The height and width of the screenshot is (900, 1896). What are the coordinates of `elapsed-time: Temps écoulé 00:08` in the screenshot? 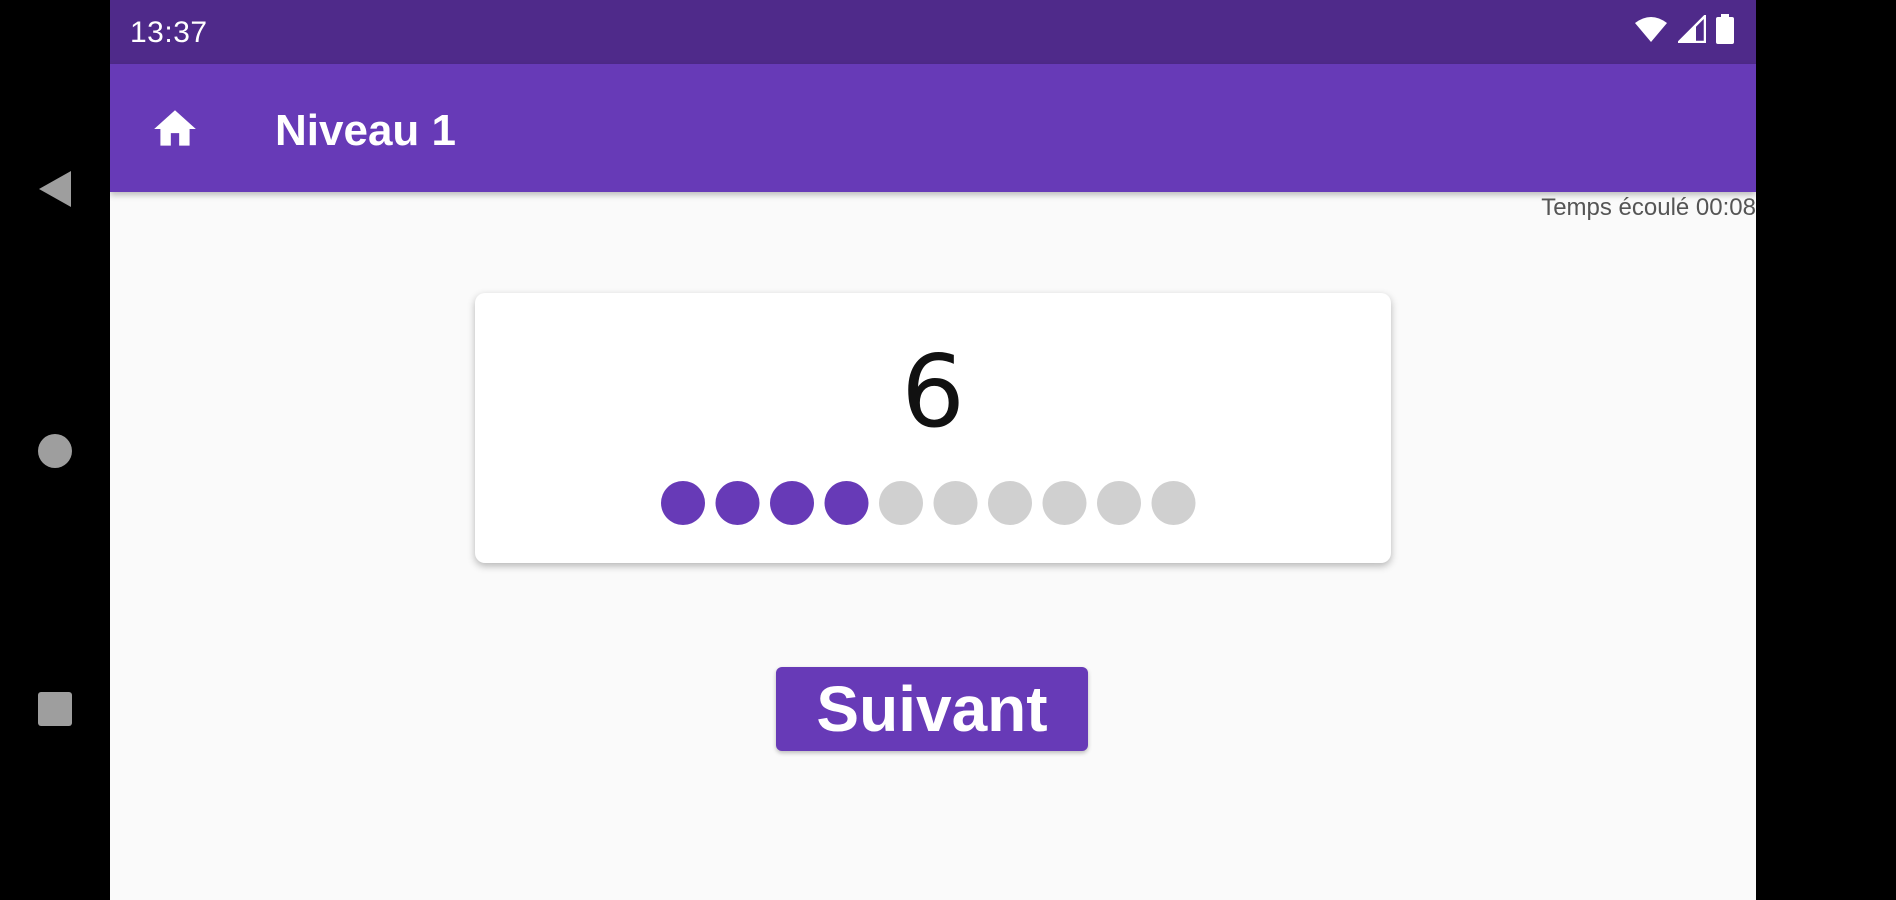 It's located at (1648, 207).